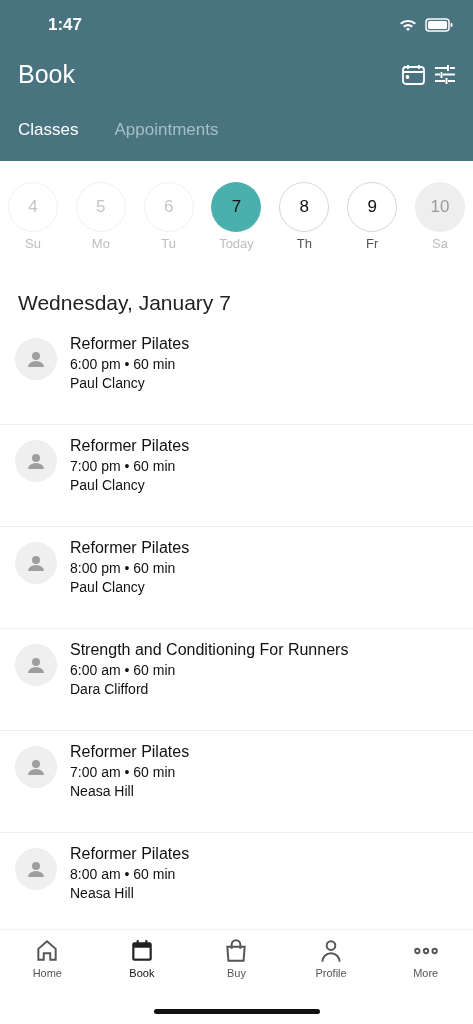 Image resolution: width=473 pixels, height=1024 pixels. I want to click on class-time: 6:00 am • 60 min, so click(123, 670).